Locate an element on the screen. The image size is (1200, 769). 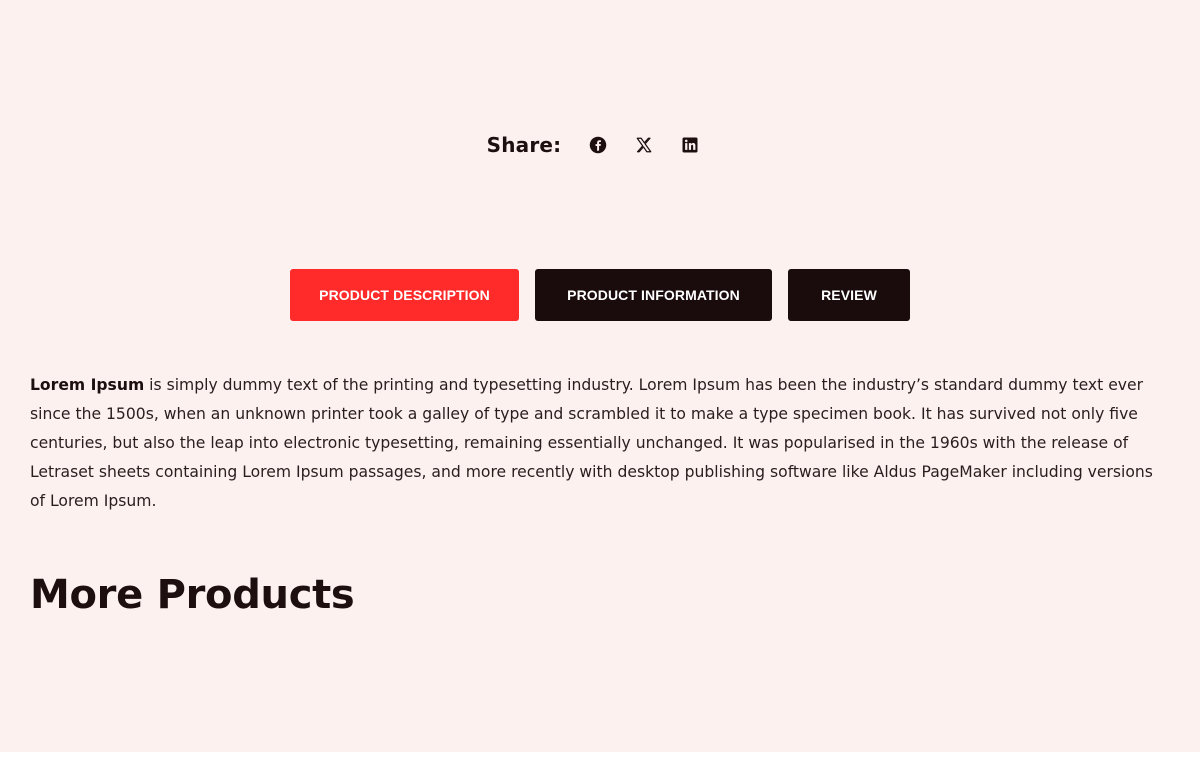
description-lead: Lorem Ipsum is located at coordinates (87, 385).